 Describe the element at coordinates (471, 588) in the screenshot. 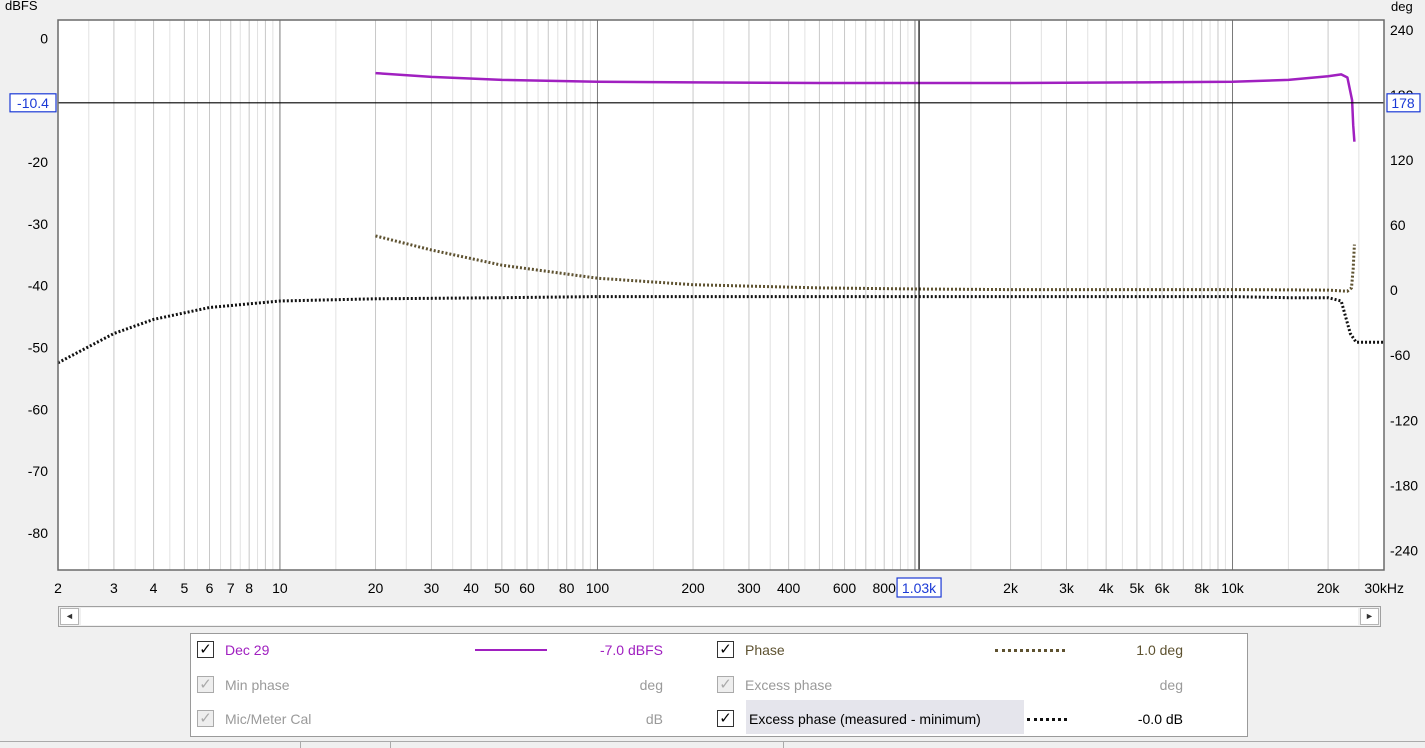

I see `x-tick-label: 40` at that location.